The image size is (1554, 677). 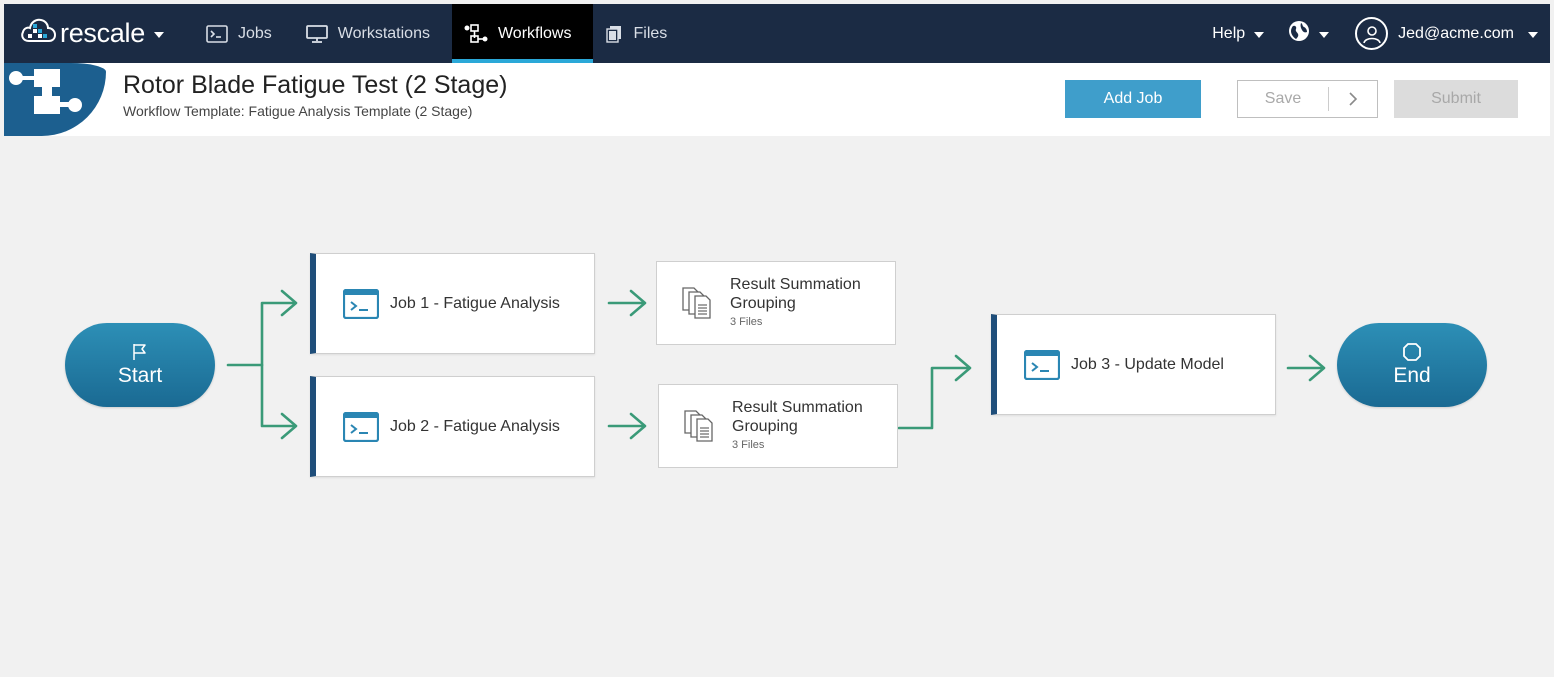 I want to click on connector-group-job3, so click(x=933, y=398).